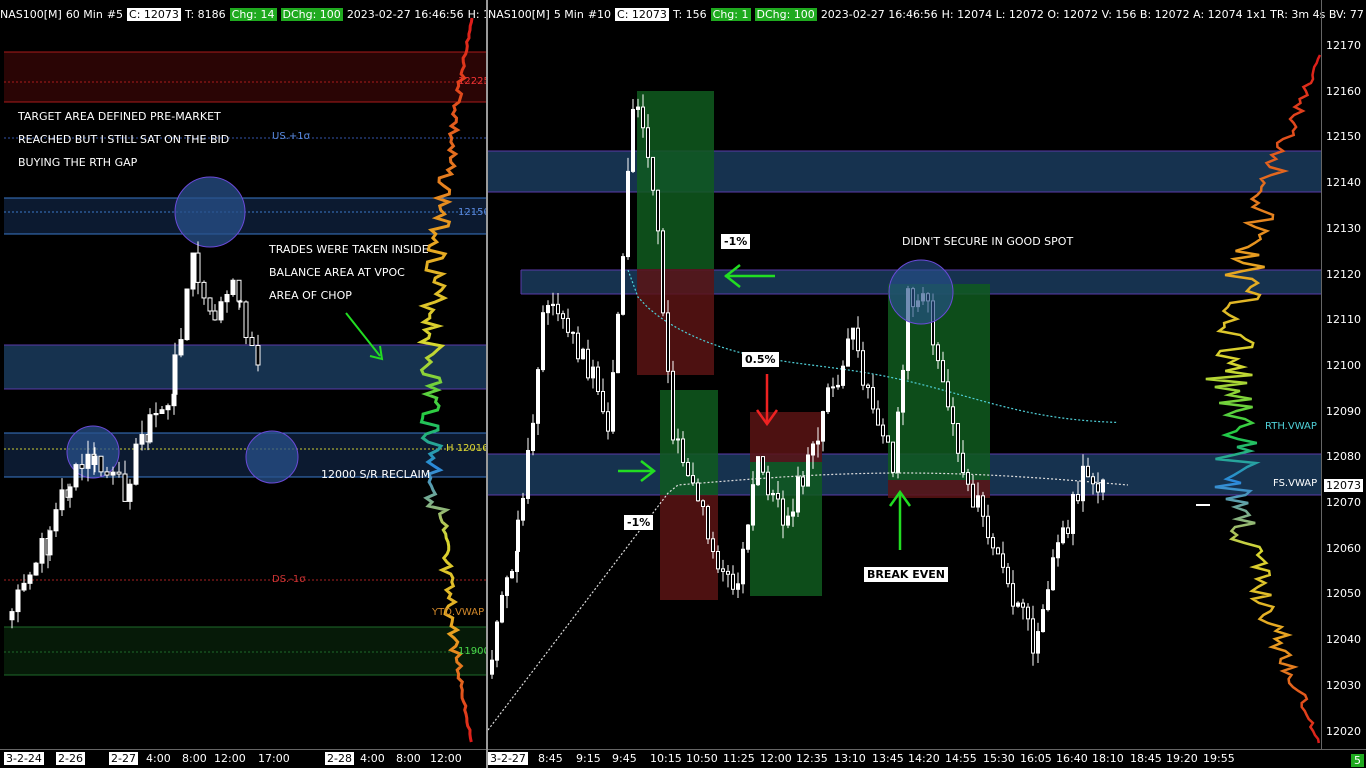 The height and width of the screenshot is (768, 1366). Describe the element at coordinates (124, 139) in the screenshot. I see `annotation-text: REACHED BUT I STILL SAT ON THE BID` at that location.